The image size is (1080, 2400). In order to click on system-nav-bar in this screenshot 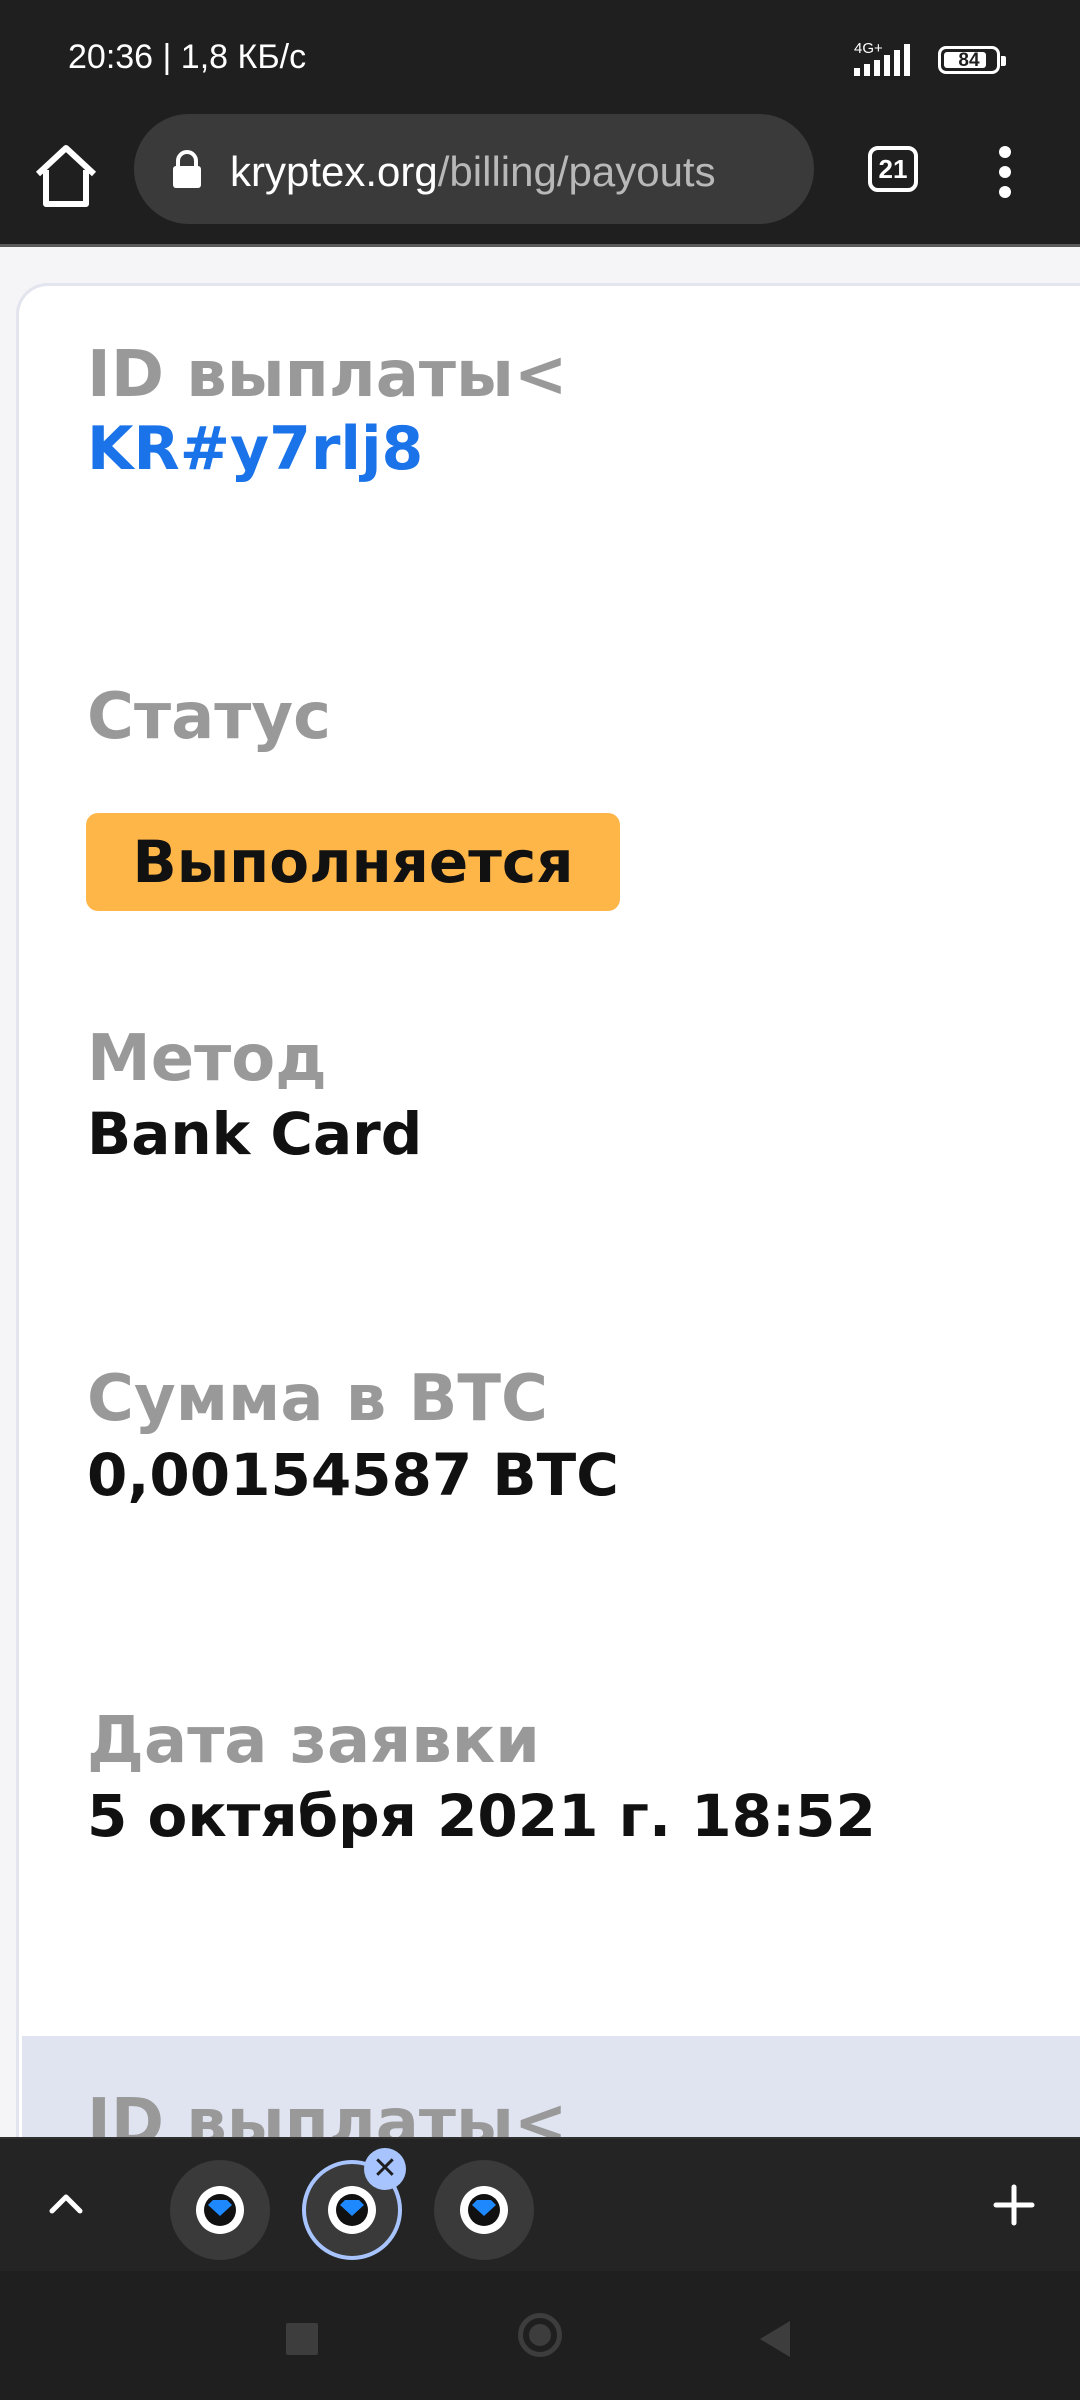, I will do `click(540, 2335)`.